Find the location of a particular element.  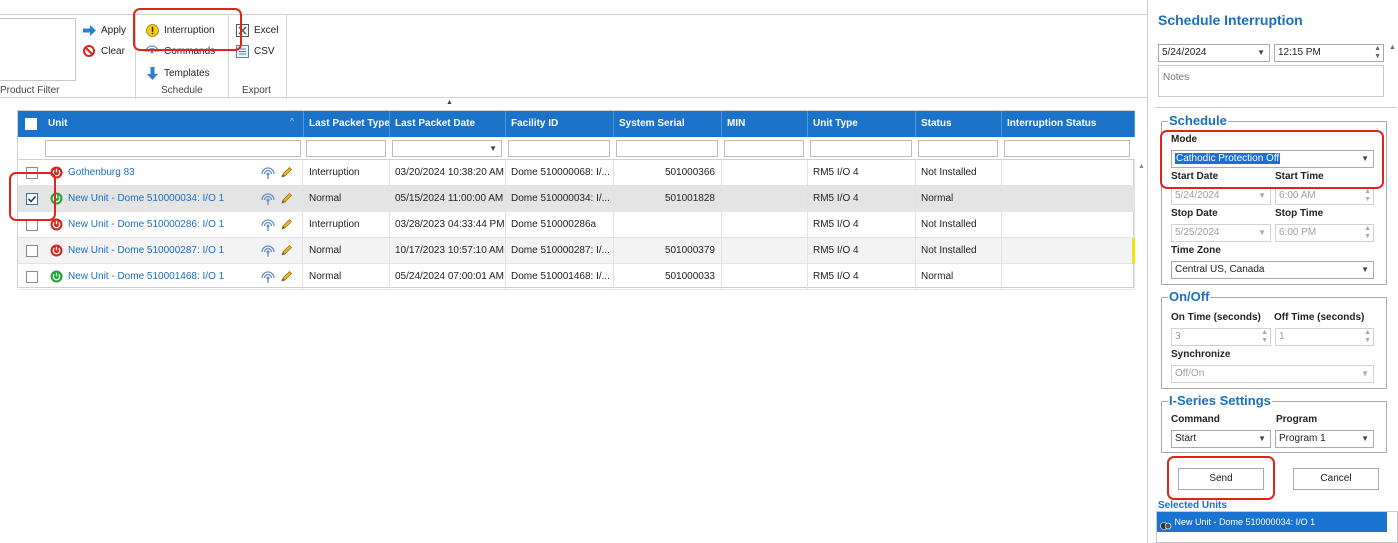

filter-unit is located at coordinates (173, 148).